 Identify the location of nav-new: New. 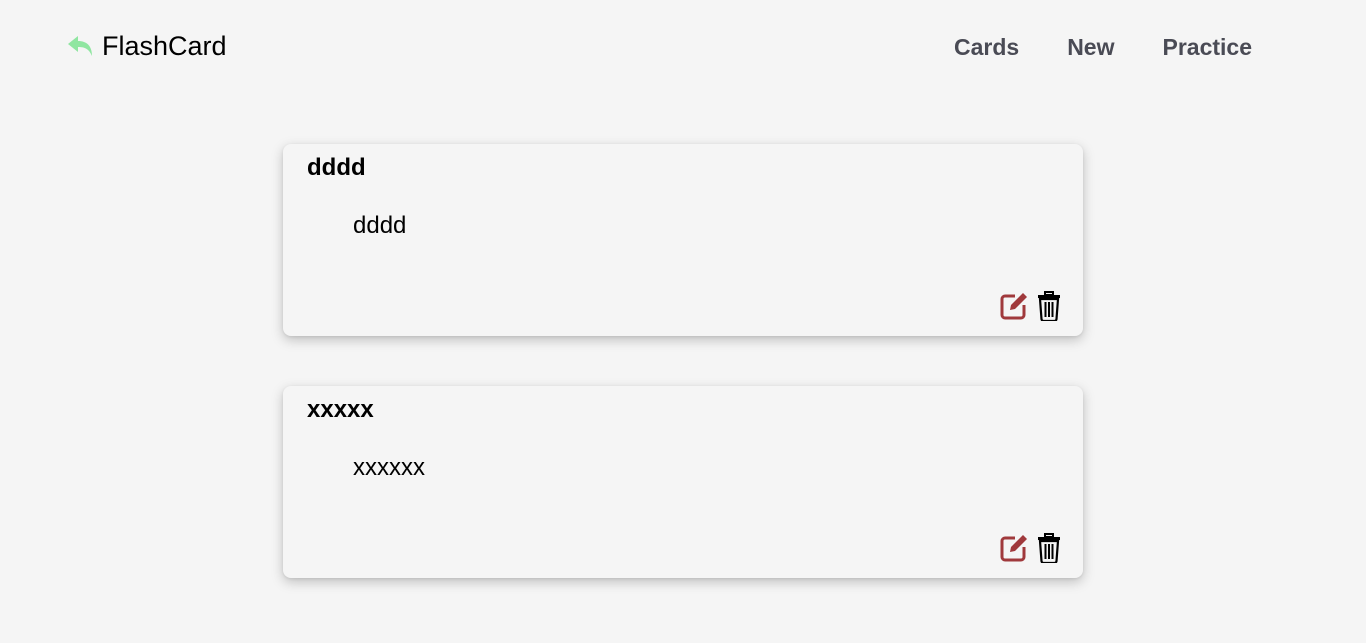
(1090, 47).